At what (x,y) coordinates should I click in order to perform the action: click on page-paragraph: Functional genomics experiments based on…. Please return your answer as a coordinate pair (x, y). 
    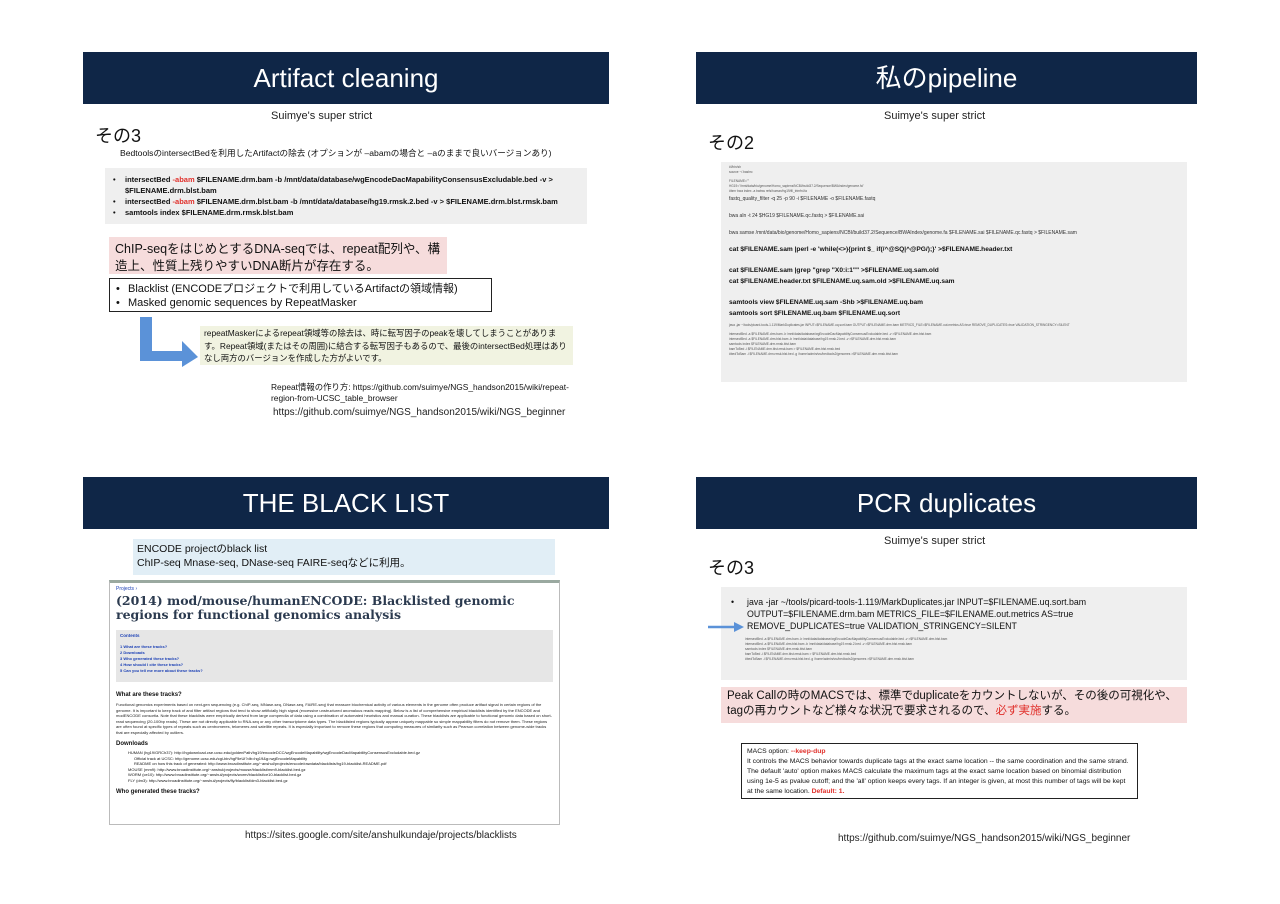
    Looking at the image, I should click on (334, 718).